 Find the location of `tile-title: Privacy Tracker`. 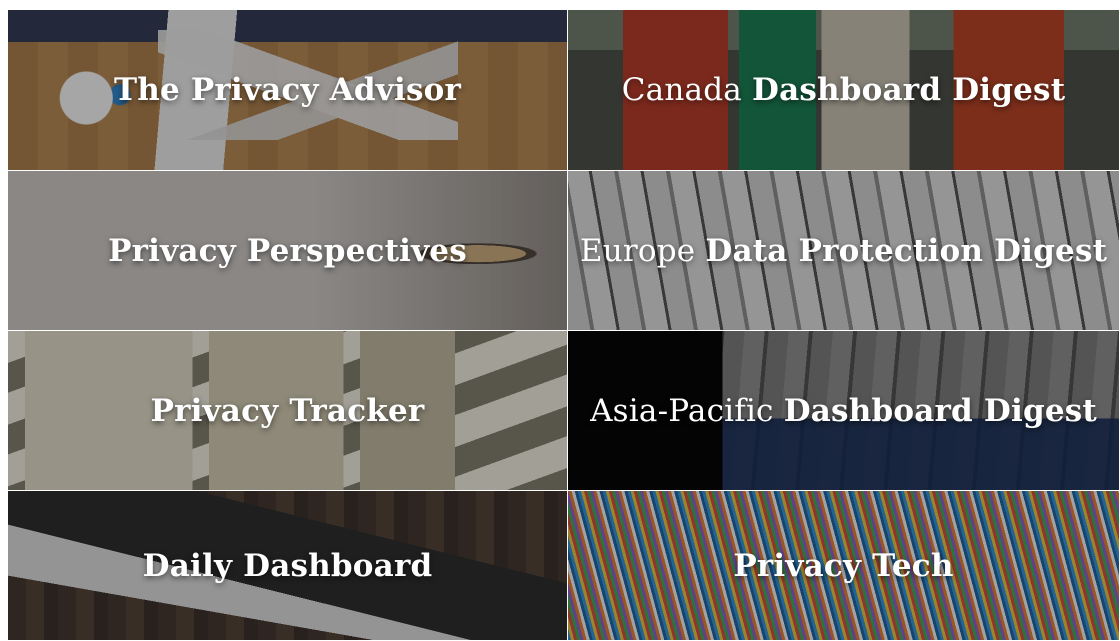

tile-title: Privacy Tracker is located at coordinates (287, 410).